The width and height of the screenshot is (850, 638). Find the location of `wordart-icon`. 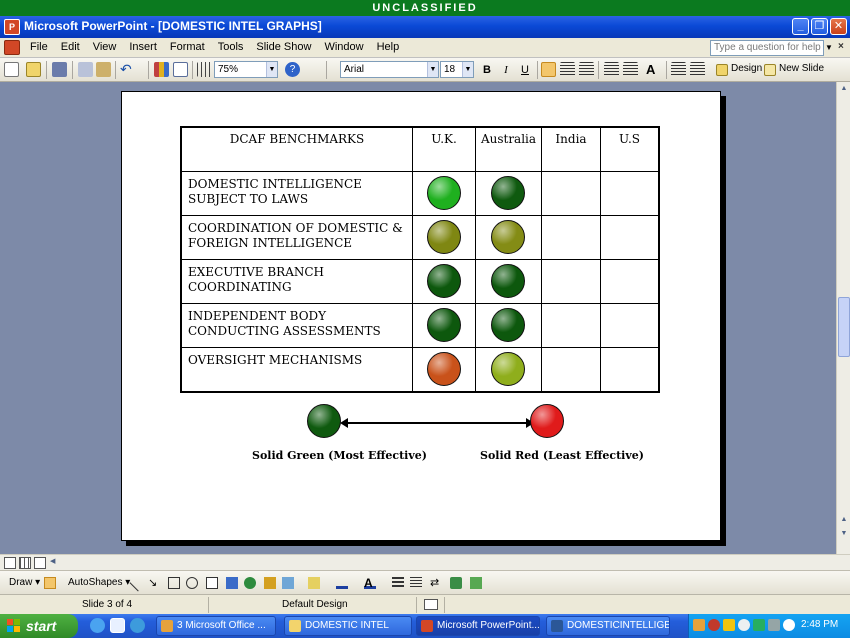

wordart-icon is located at coordinates (232, 583).